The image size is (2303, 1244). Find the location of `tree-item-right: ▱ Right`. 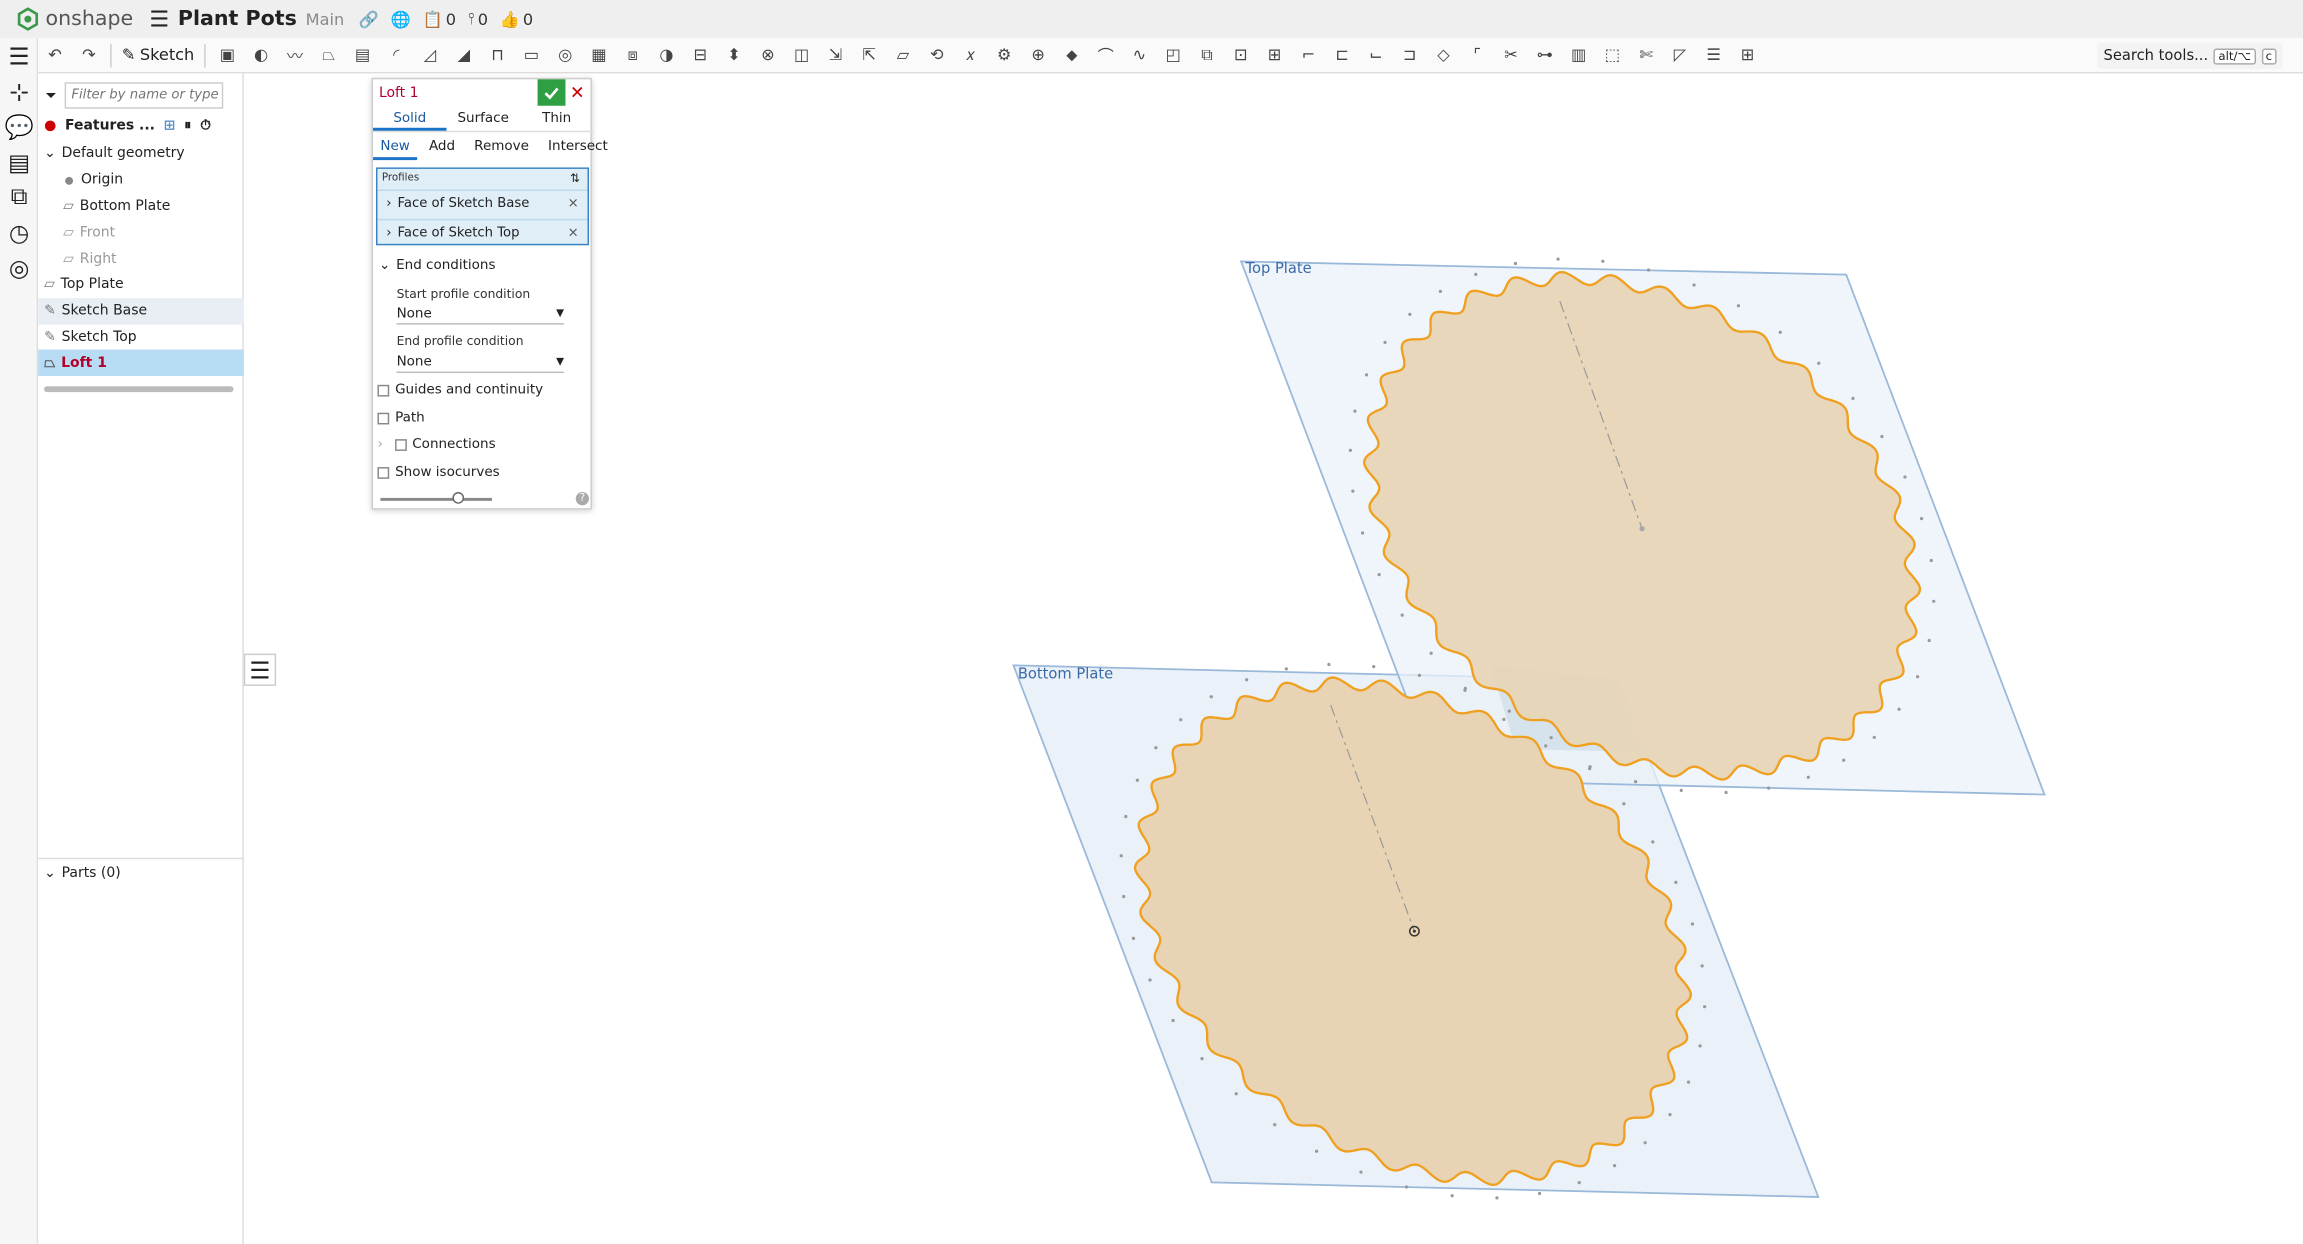

tree-item-right: ▱ Right is located at coordinates (141, 259).